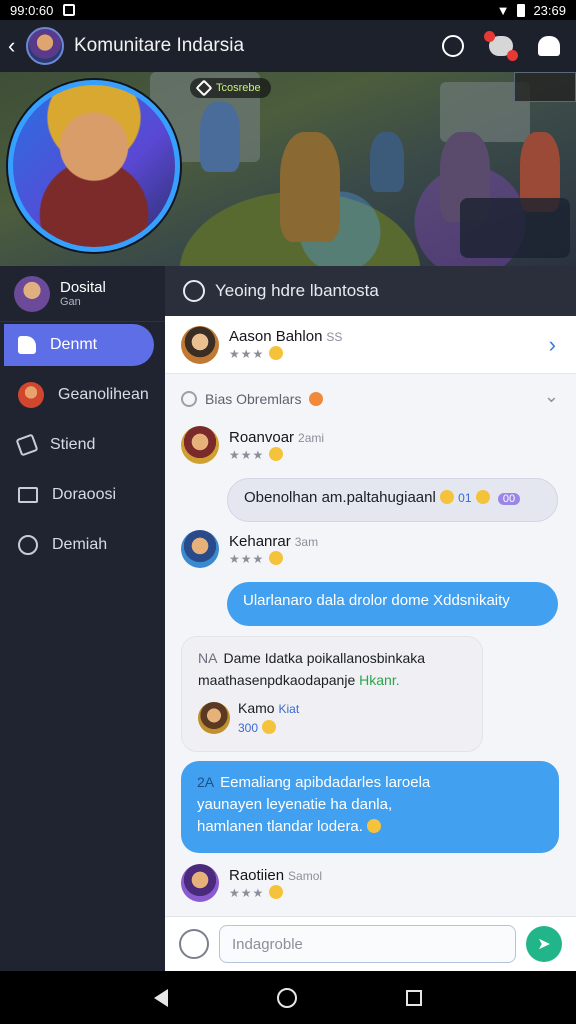  What do you see at coordinates (306, 541) in the screenshot?
I see `message-time: 3am` at bounding box center [306, 541].